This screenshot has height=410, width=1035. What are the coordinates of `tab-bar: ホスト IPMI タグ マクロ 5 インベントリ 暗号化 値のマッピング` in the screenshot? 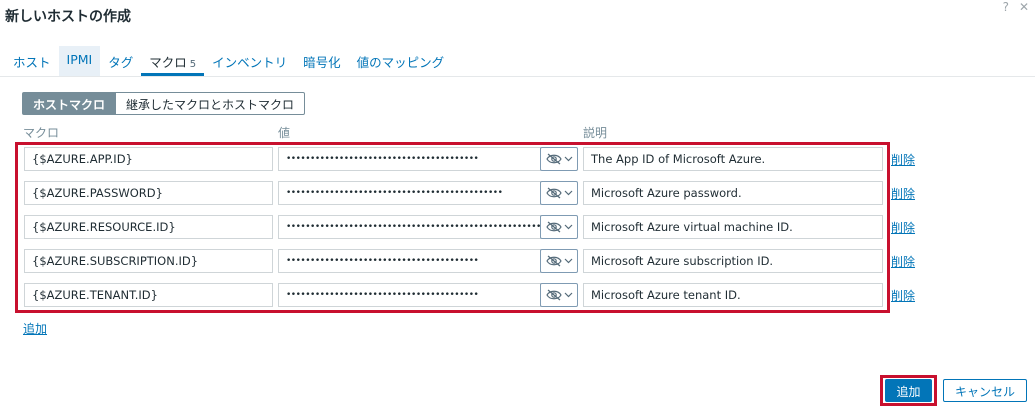 It's located at (228, 61).